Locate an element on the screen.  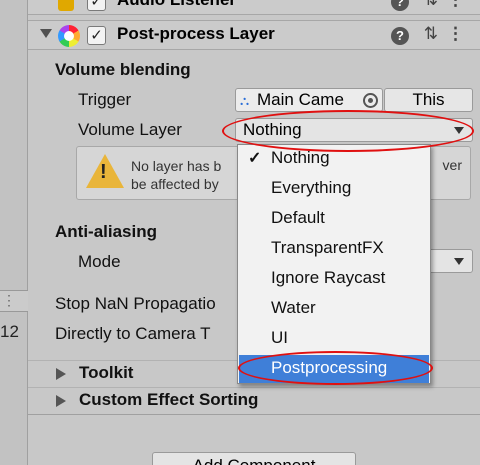
volume-layer-value: Nothing is located at coordinates (272, 129).